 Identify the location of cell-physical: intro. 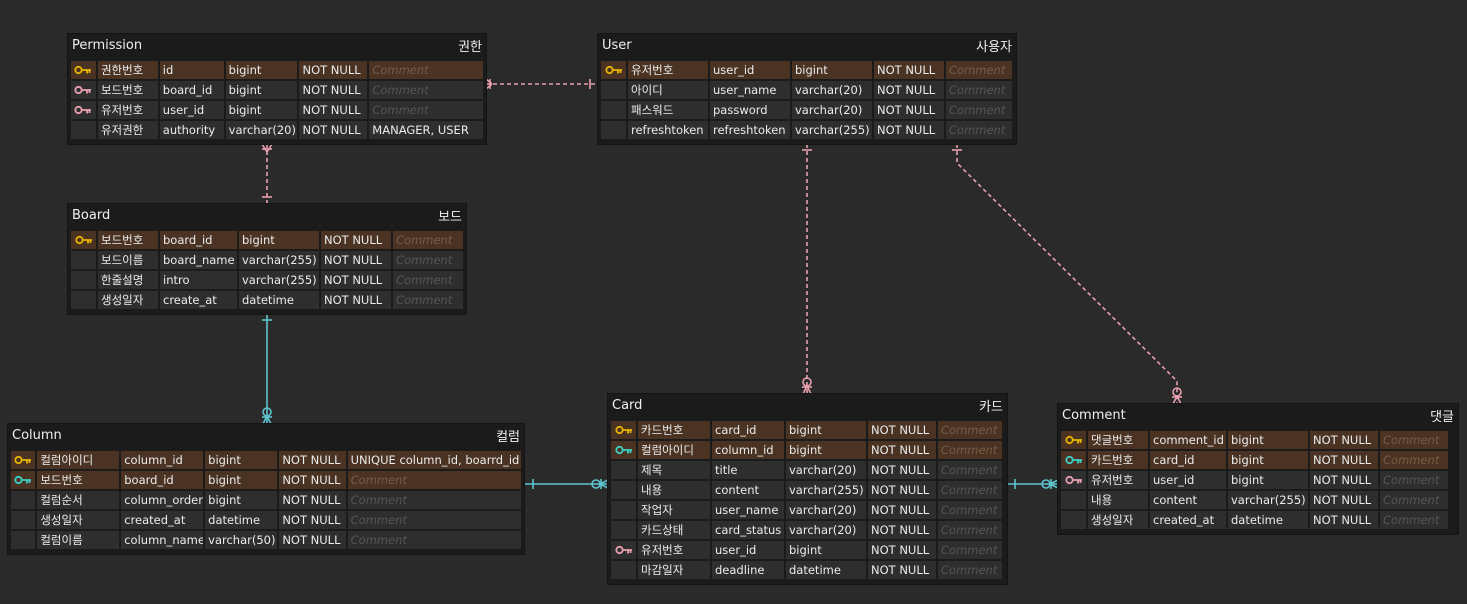
(198, 280).